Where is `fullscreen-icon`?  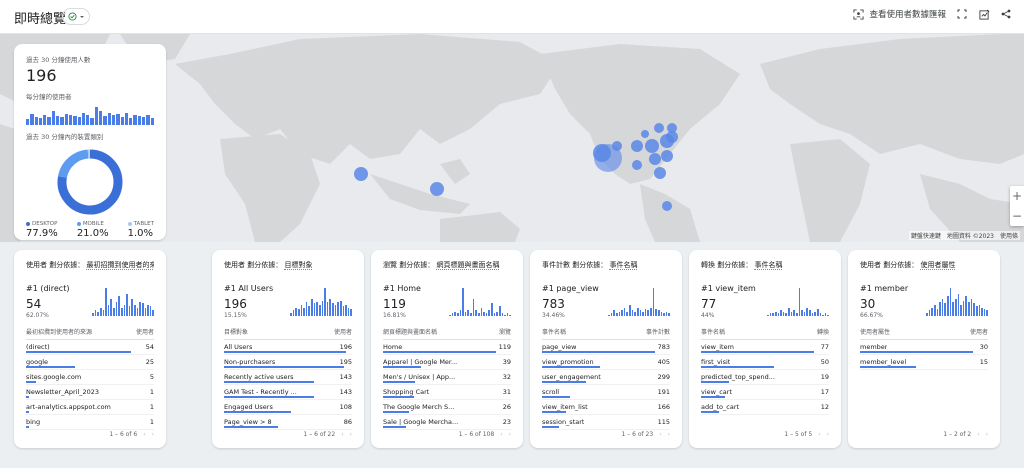
fullscreen-icon is located at coordinates (962, 14).